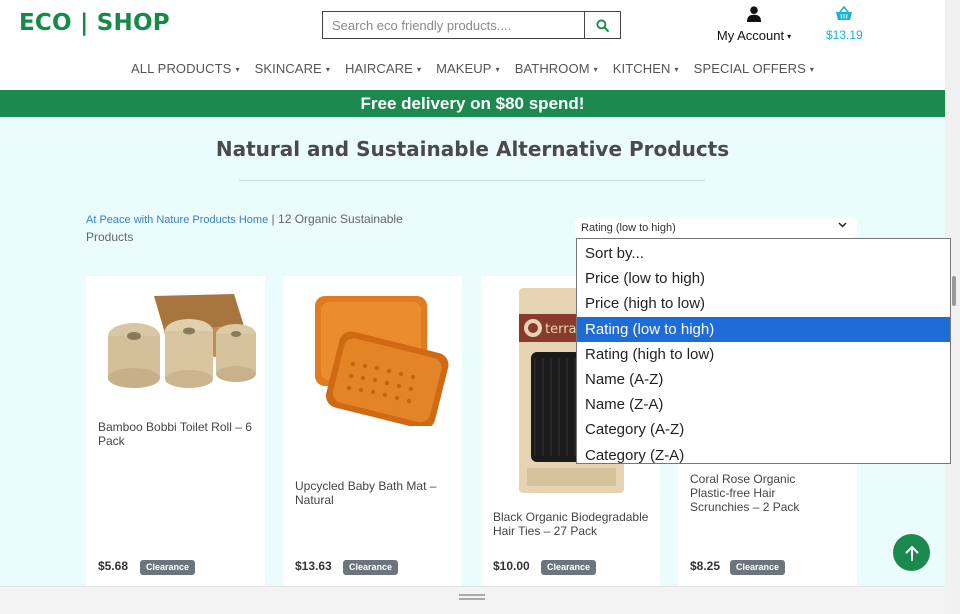 The image size is (960, 614). What do you see at coordinates (313, 566) in the screenshot?
I see `product-price: $13.63` at bounding box center [313, 566].